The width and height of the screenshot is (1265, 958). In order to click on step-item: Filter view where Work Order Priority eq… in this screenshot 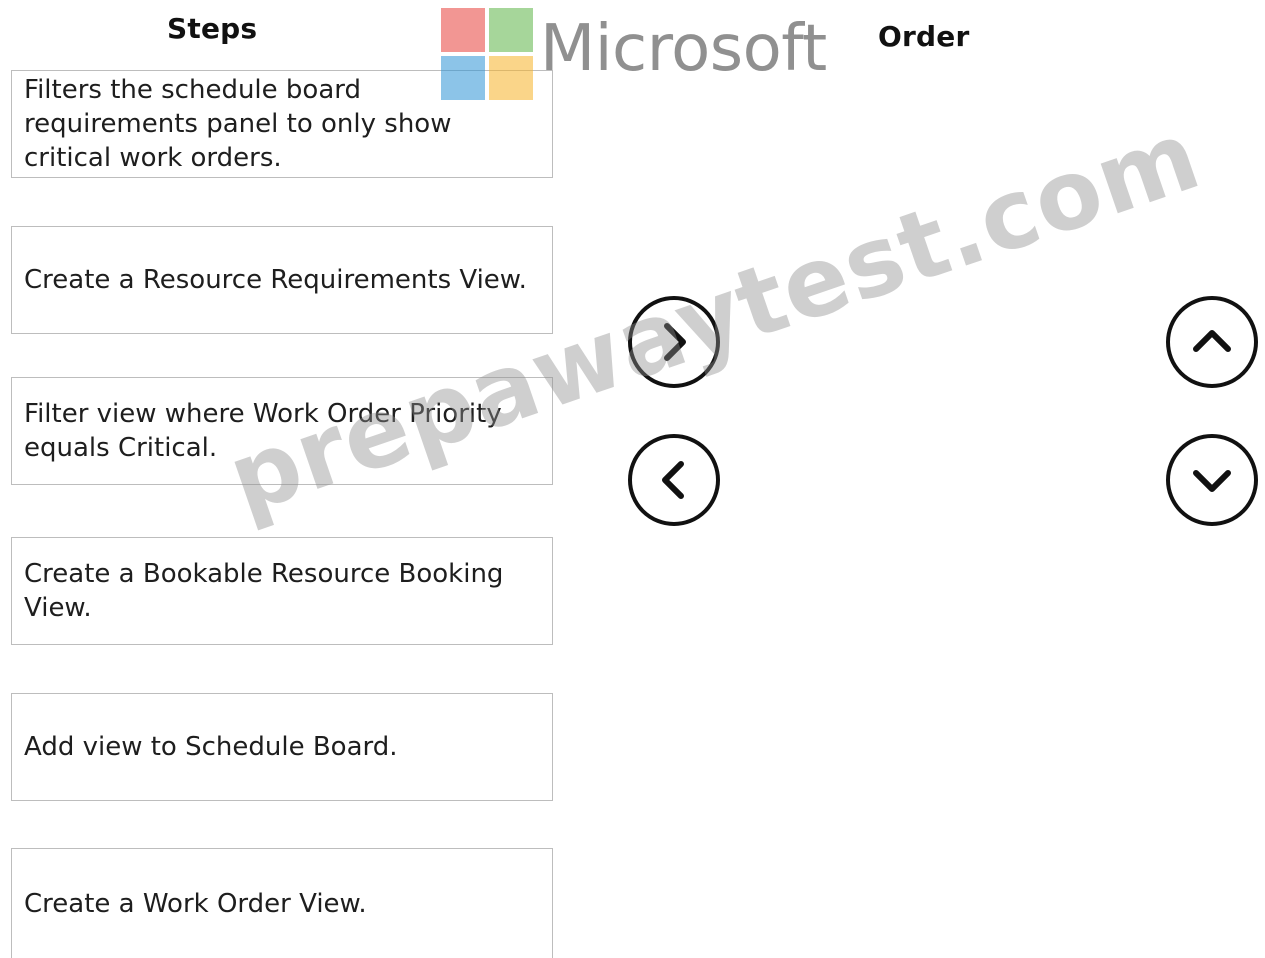, I will do `click(282, 431)`.